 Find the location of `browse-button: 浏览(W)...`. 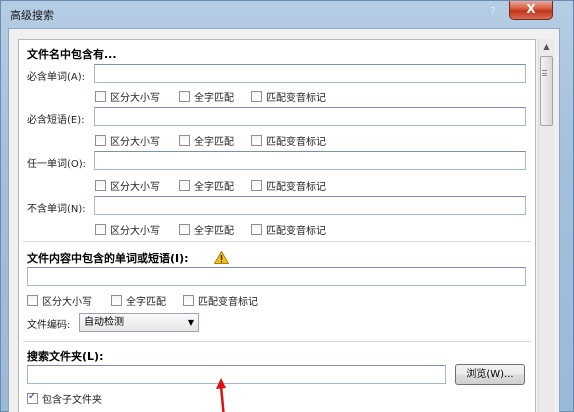

browse-button: 浏览(W)... is located at coordinates (490, 374).